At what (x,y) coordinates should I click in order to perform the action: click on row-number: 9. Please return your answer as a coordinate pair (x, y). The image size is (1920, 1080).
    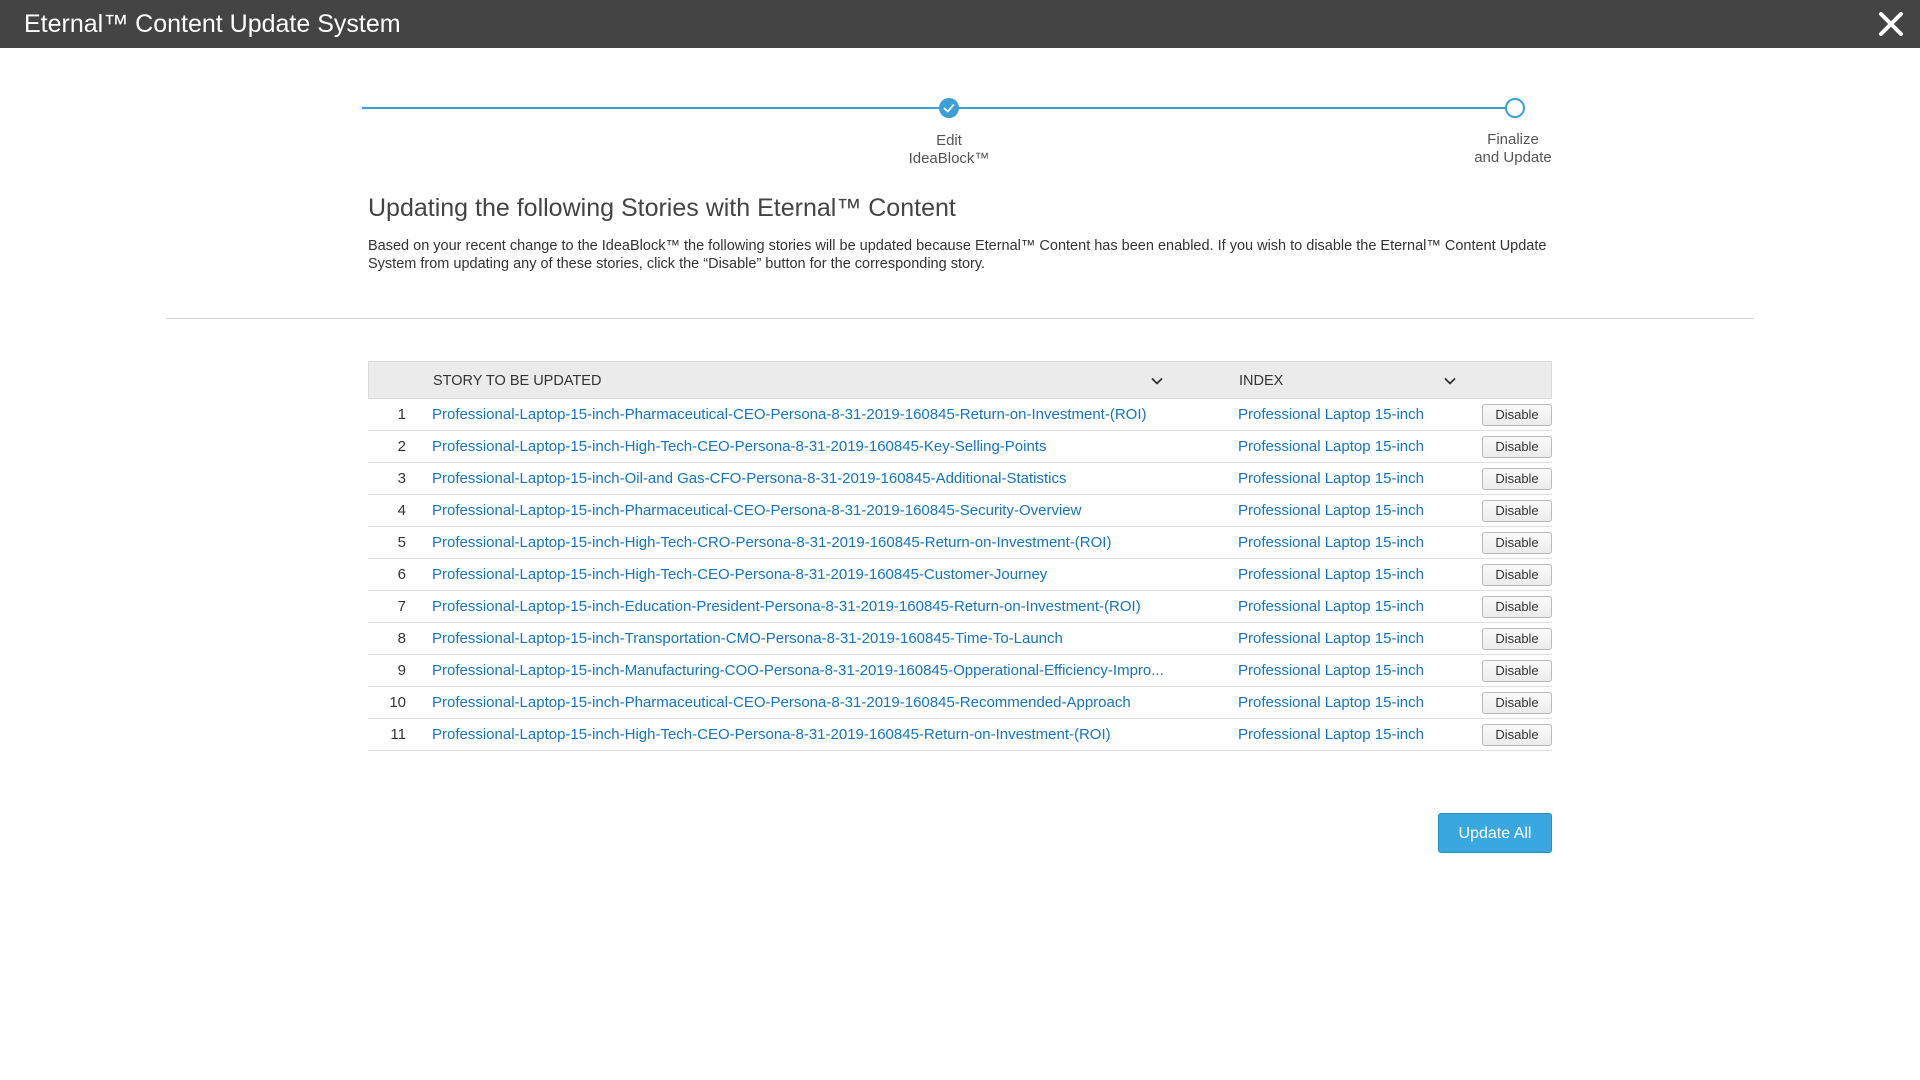
    Looking at the image, I should click on (401, 670).